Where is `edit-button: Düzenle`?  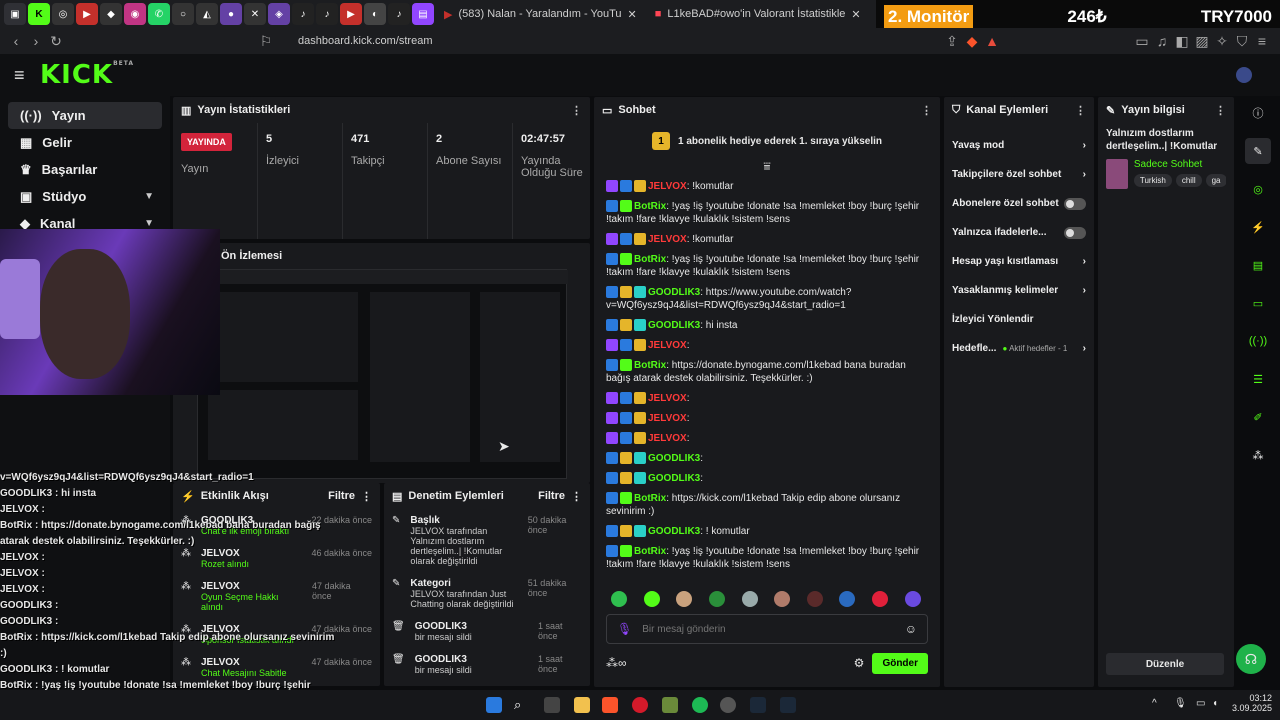
edit-button: Düzenle is located at coordinates (1165, 664).